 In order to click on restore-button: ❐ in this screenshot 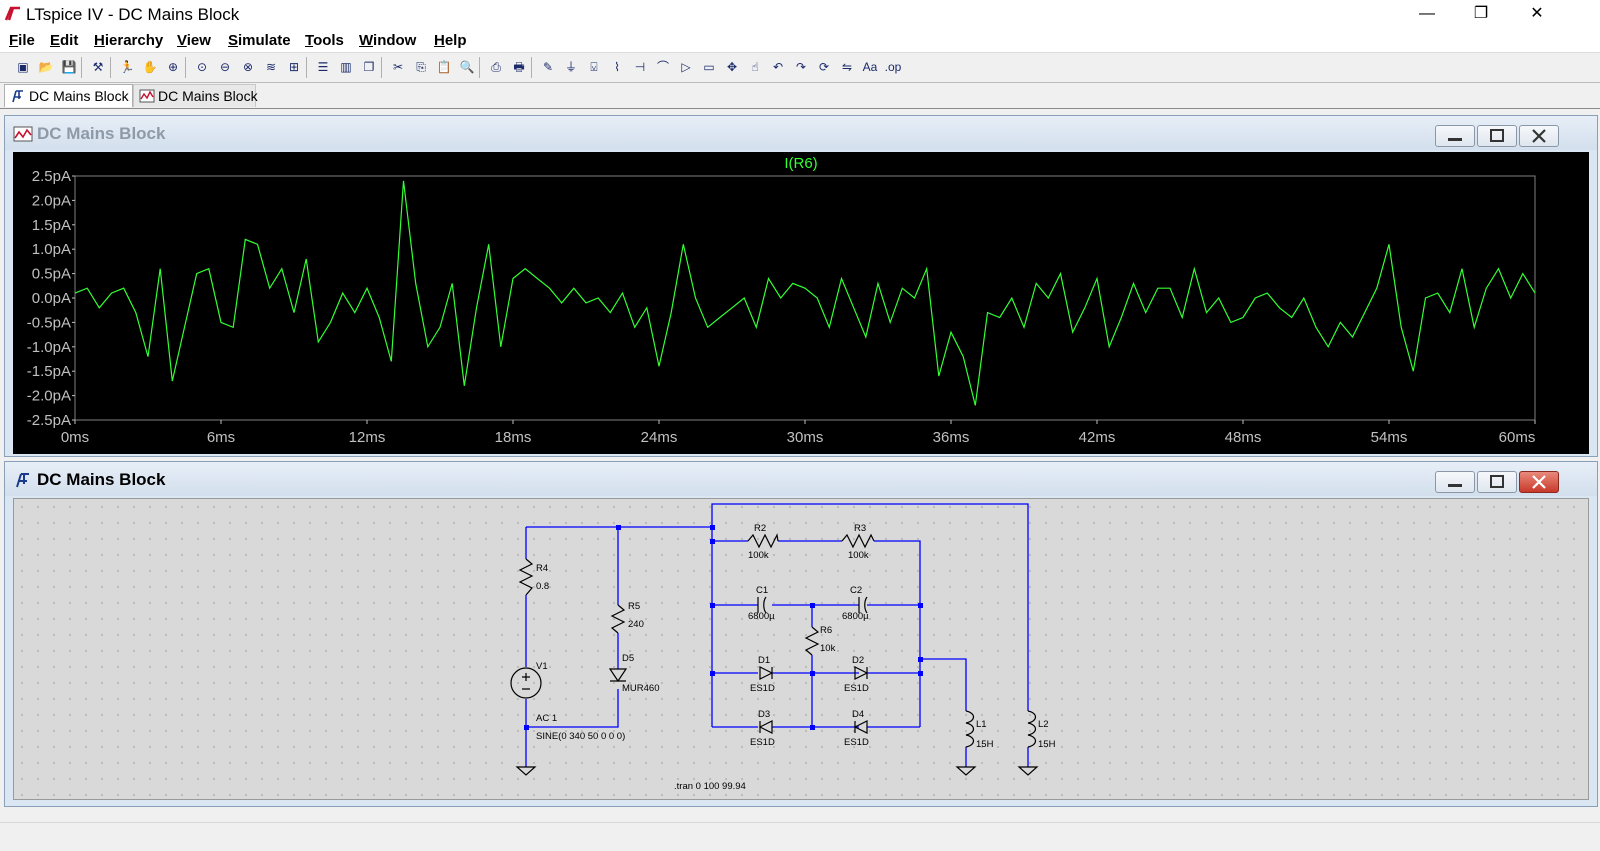, I will do `click(1481, 15)`.